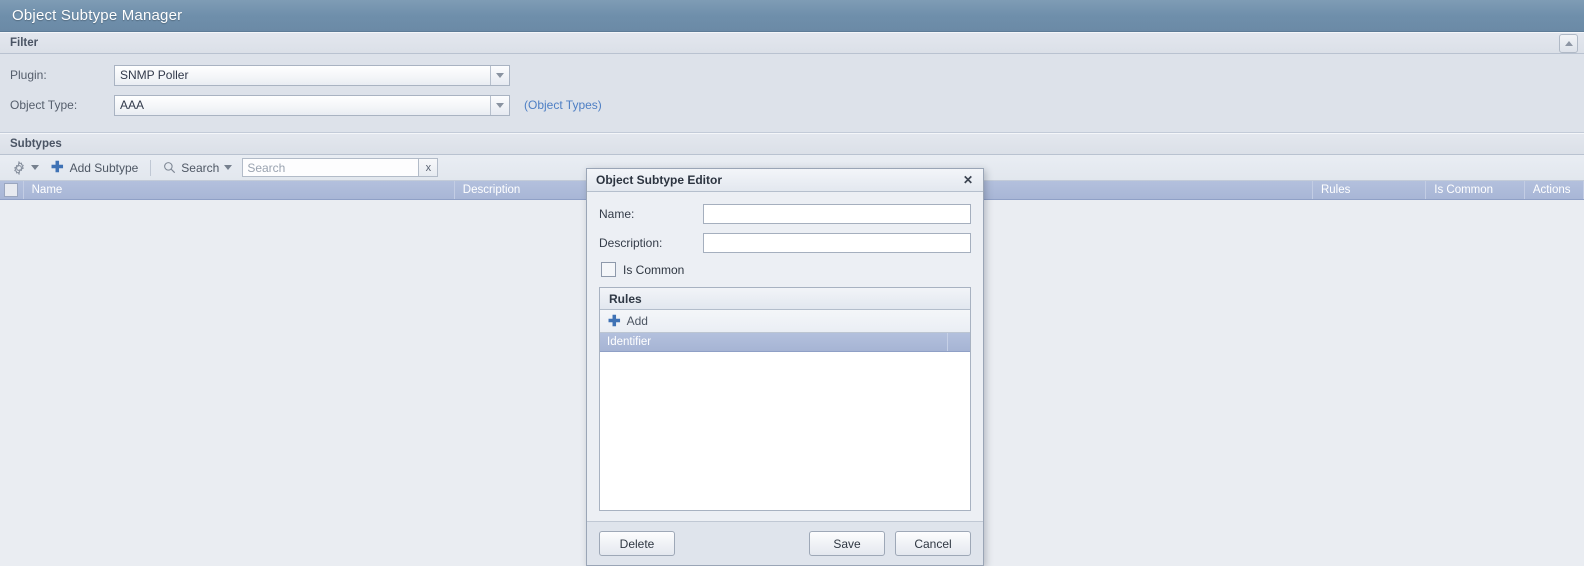 The width and height of the screenshot is (1584, 566). I want to click on description-field-row: Description:, so click(785, 243).